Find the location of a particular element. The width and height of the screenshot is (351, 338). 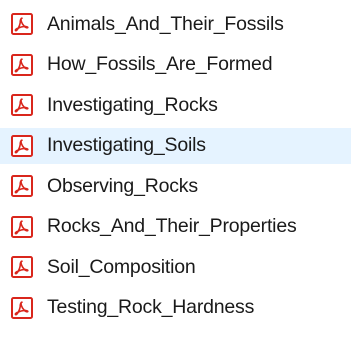

file-item-observing-rocks: Observing_Rocks is located at coordinates (175, 186).